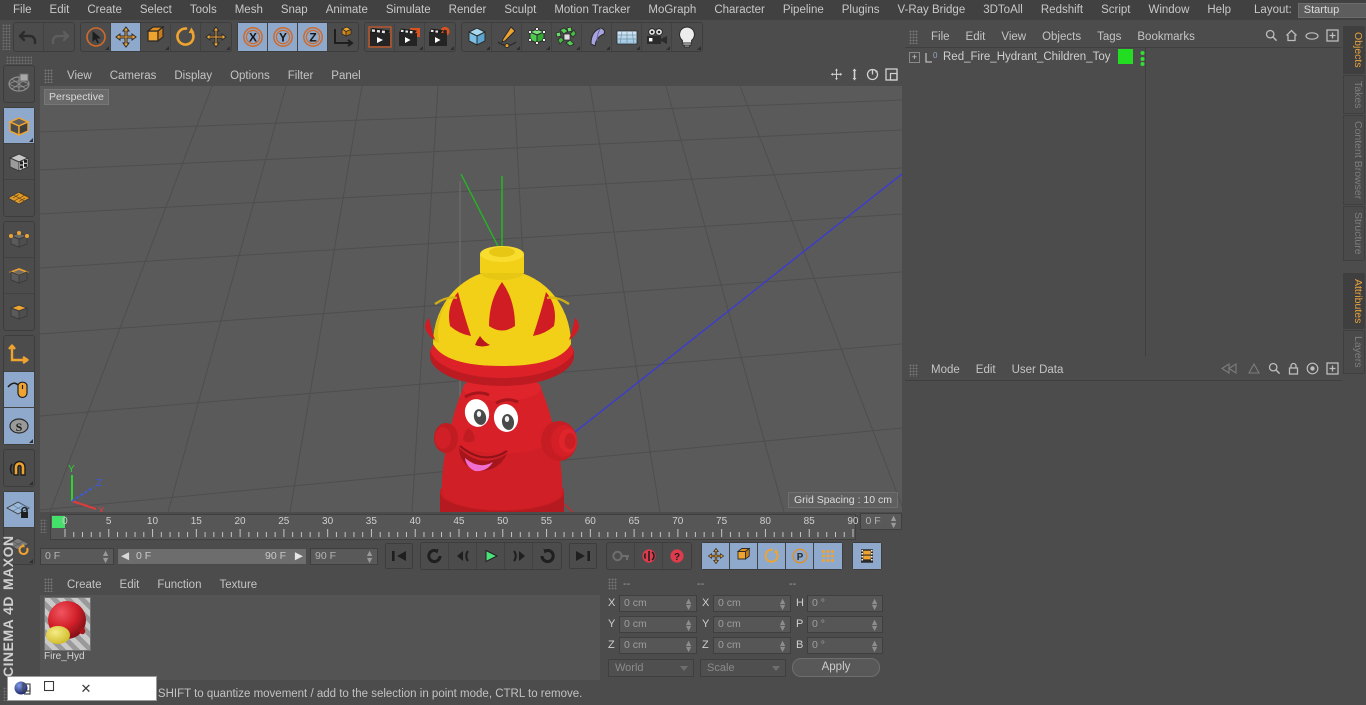 Image resolution: width=1366 pixels, height=705 pixels. Describe the element at coordinates (1354, 233) in the screenshot. I see `vertical-tab-structure: Structure` at that location.